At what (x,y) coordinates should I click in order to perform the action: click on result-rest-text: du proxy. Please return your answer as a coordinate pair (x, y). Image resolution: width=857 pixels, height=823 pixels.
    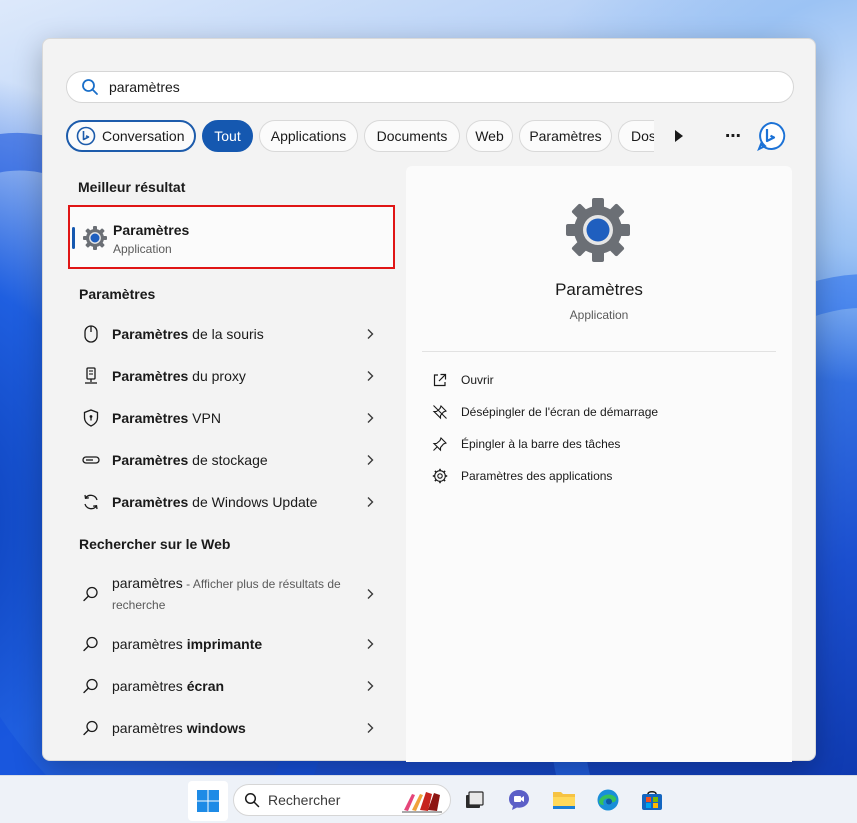
    Looking at the image, I should click on (217, 376).